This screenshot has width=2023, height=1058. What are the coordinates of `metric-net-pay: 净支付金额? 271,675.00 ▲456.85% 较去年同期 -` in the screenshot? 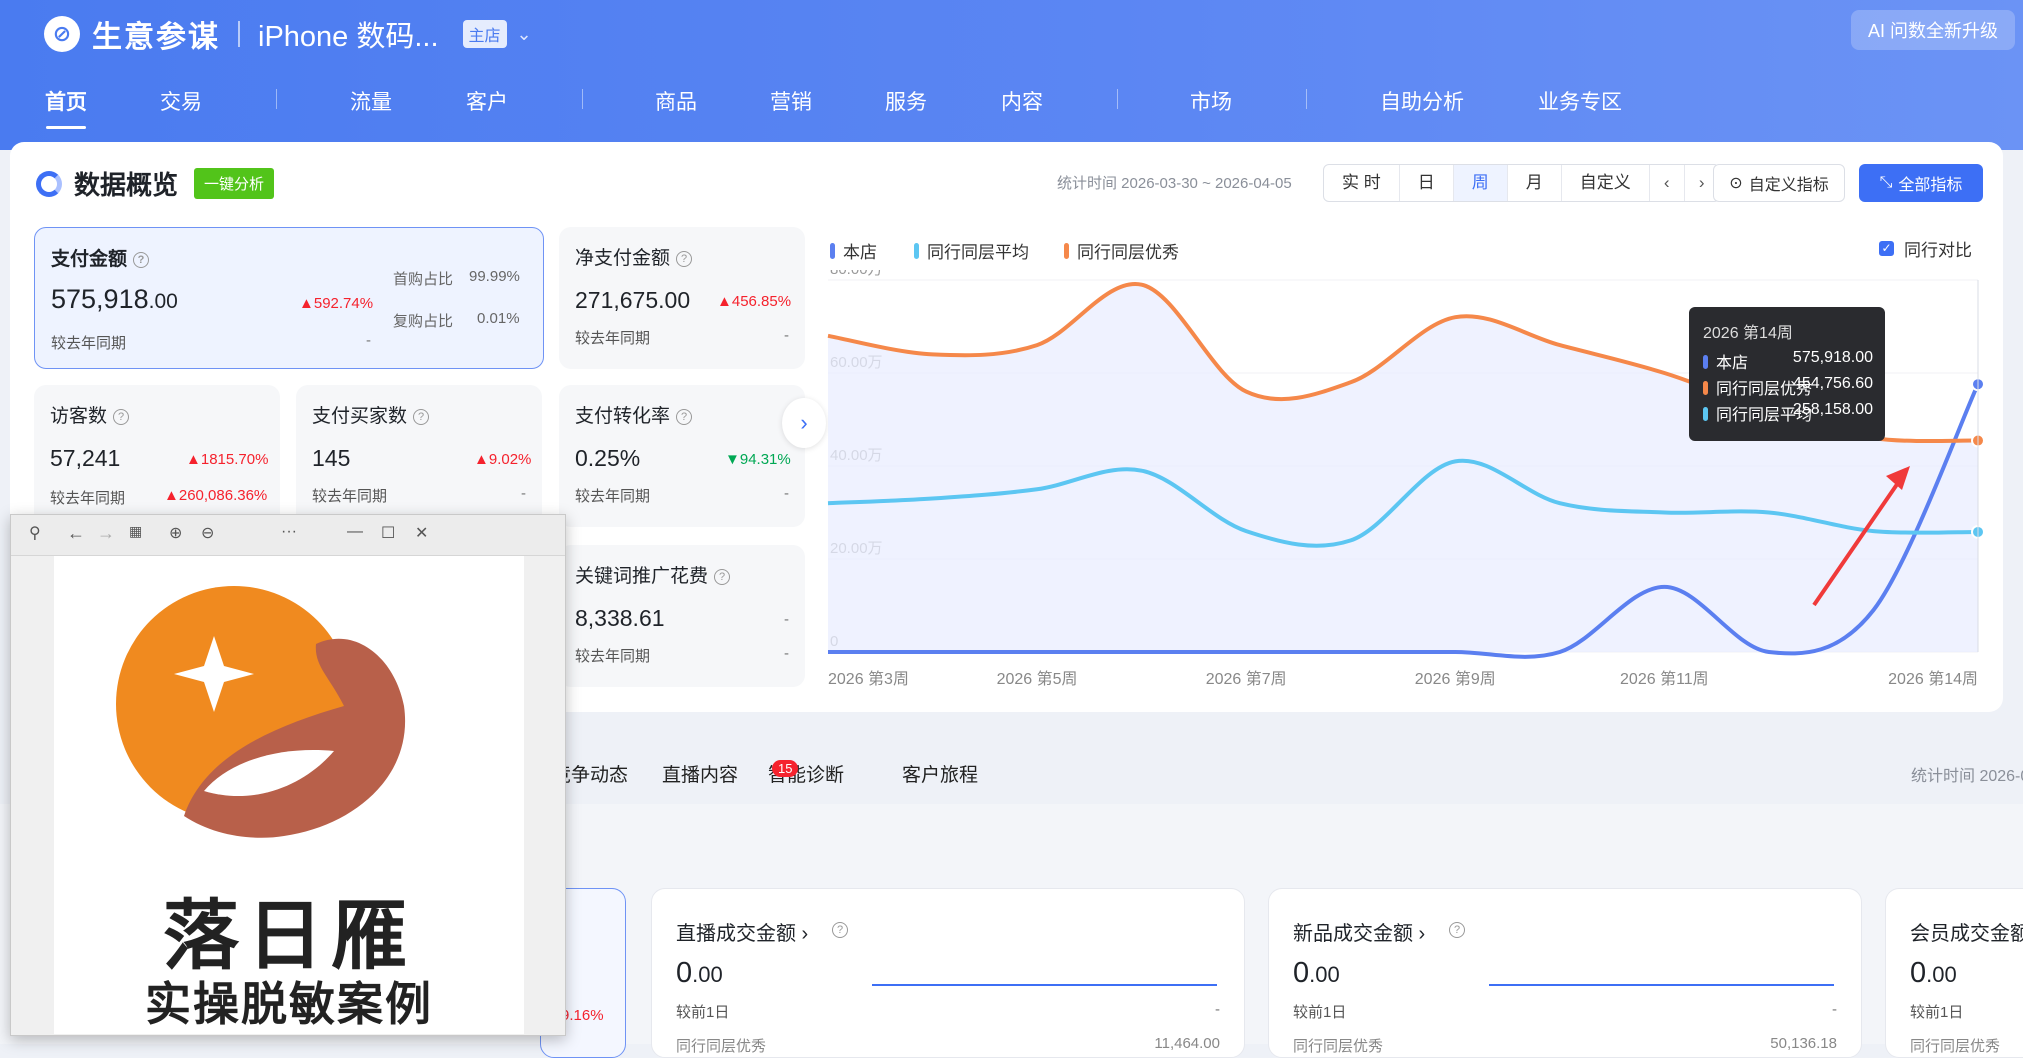 It's located at (682, 298).